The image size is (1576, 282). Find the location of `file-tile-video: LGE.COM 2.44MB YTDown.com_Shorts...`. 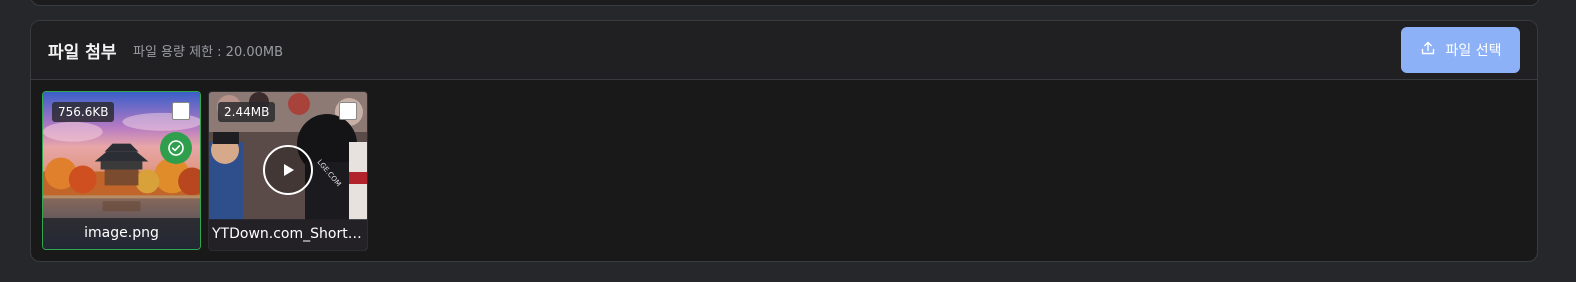

file-tile-video: LGE.COM 2.44MB YTDown.com_Shorts... is located at coordinates (288, 171).